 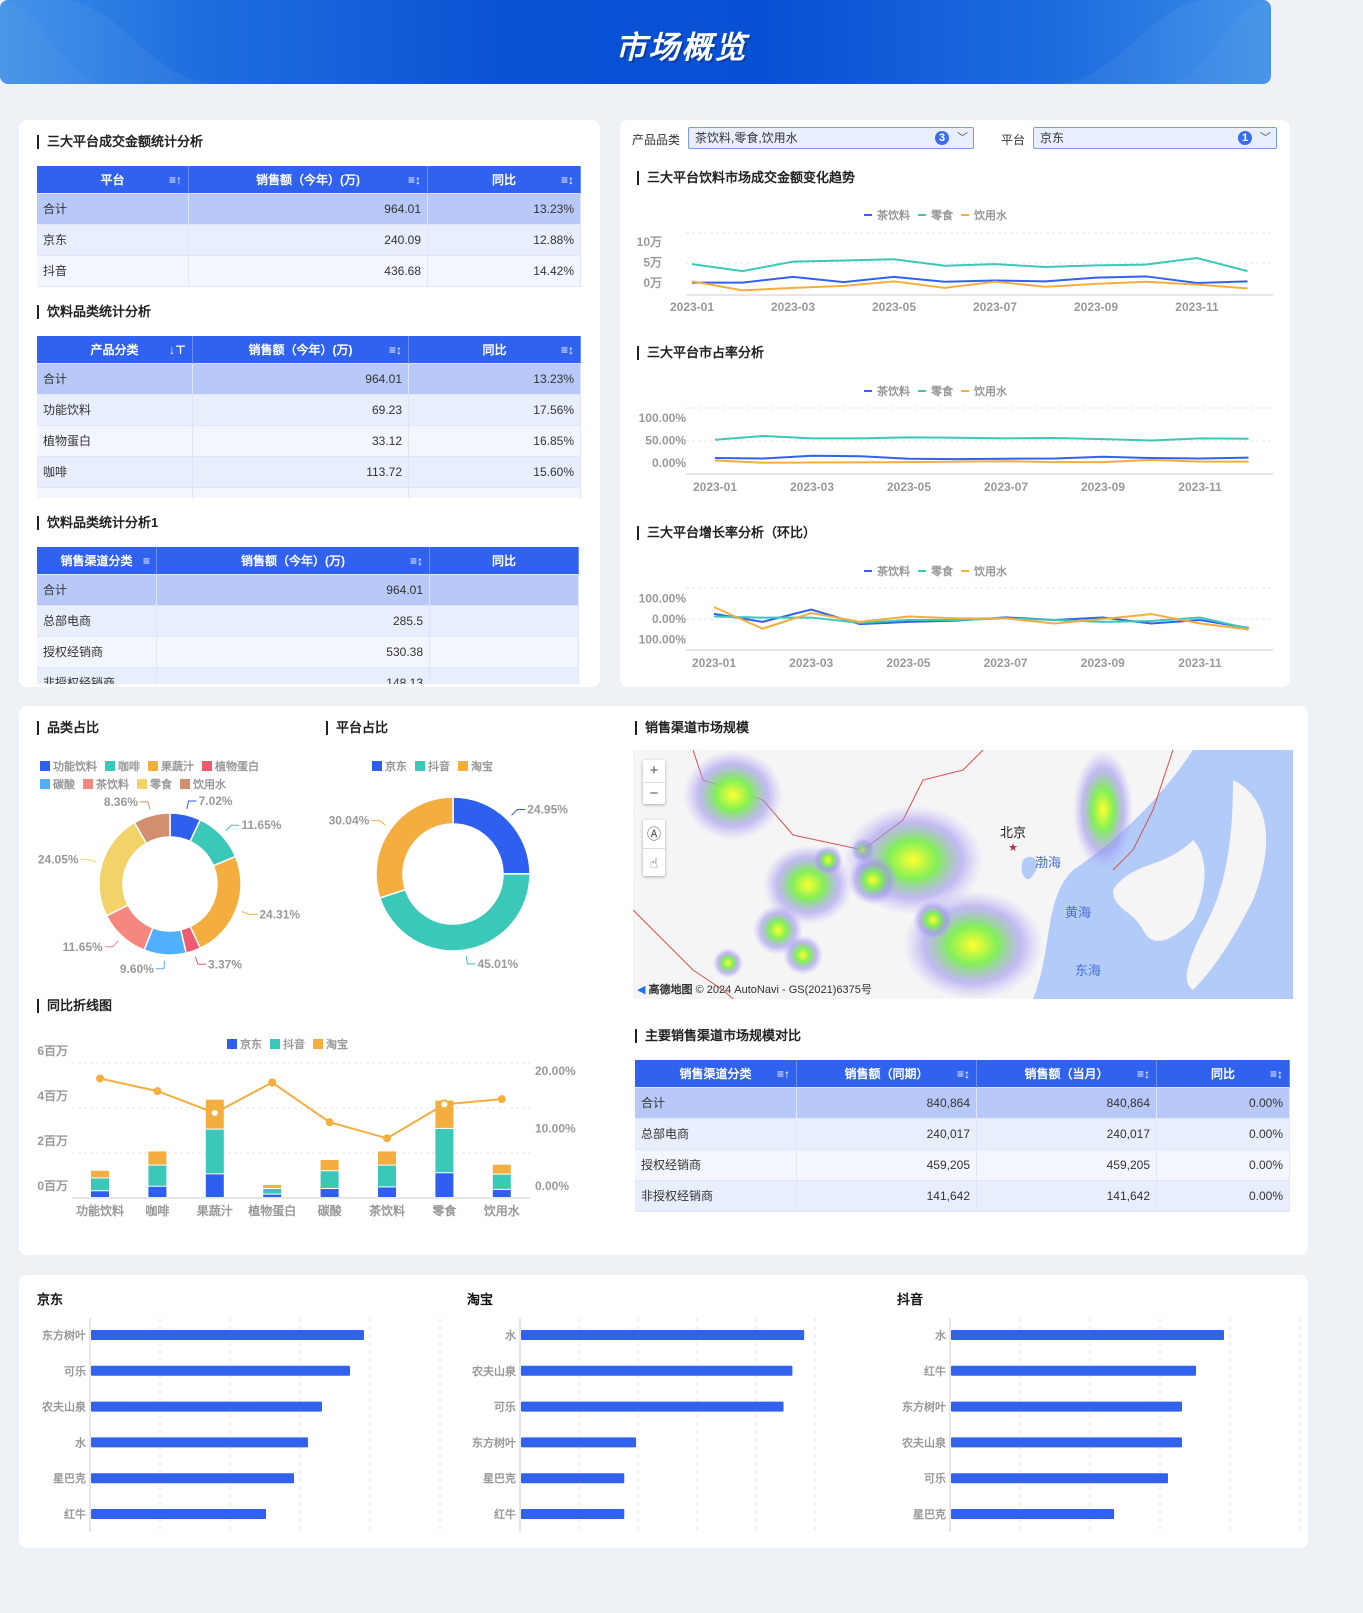 I want to click on amap-logo: 高德地图, so click(x=670, y=990).